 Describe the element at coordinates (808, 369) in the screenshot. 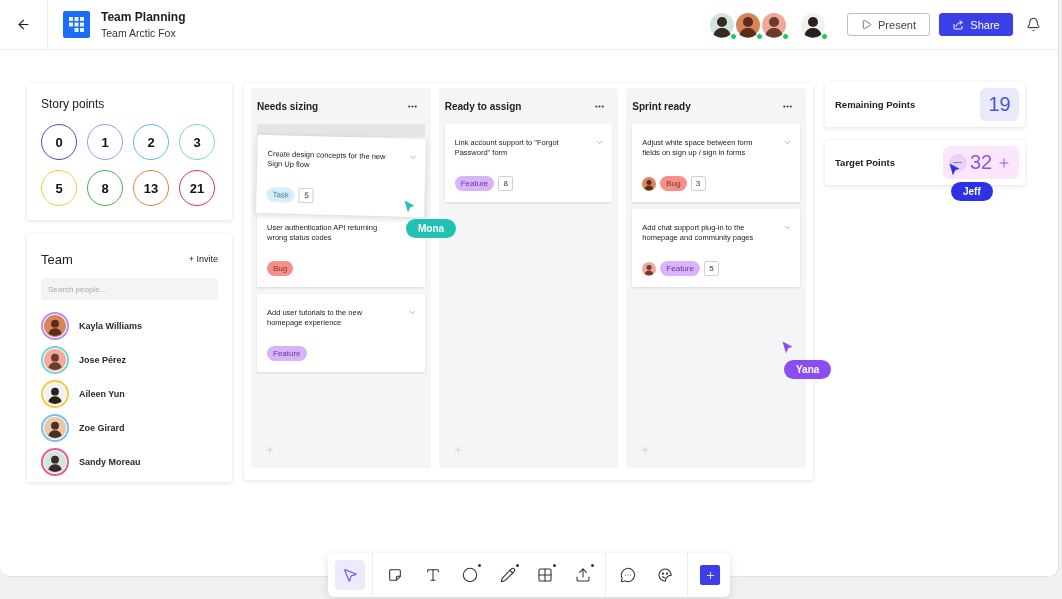

I see `cursor-name-tag: Yana` at that location.